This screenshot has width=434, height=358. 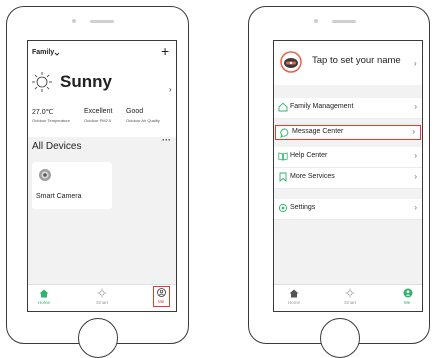 I want to click on family-label: Family, so click(x=43, y=52).